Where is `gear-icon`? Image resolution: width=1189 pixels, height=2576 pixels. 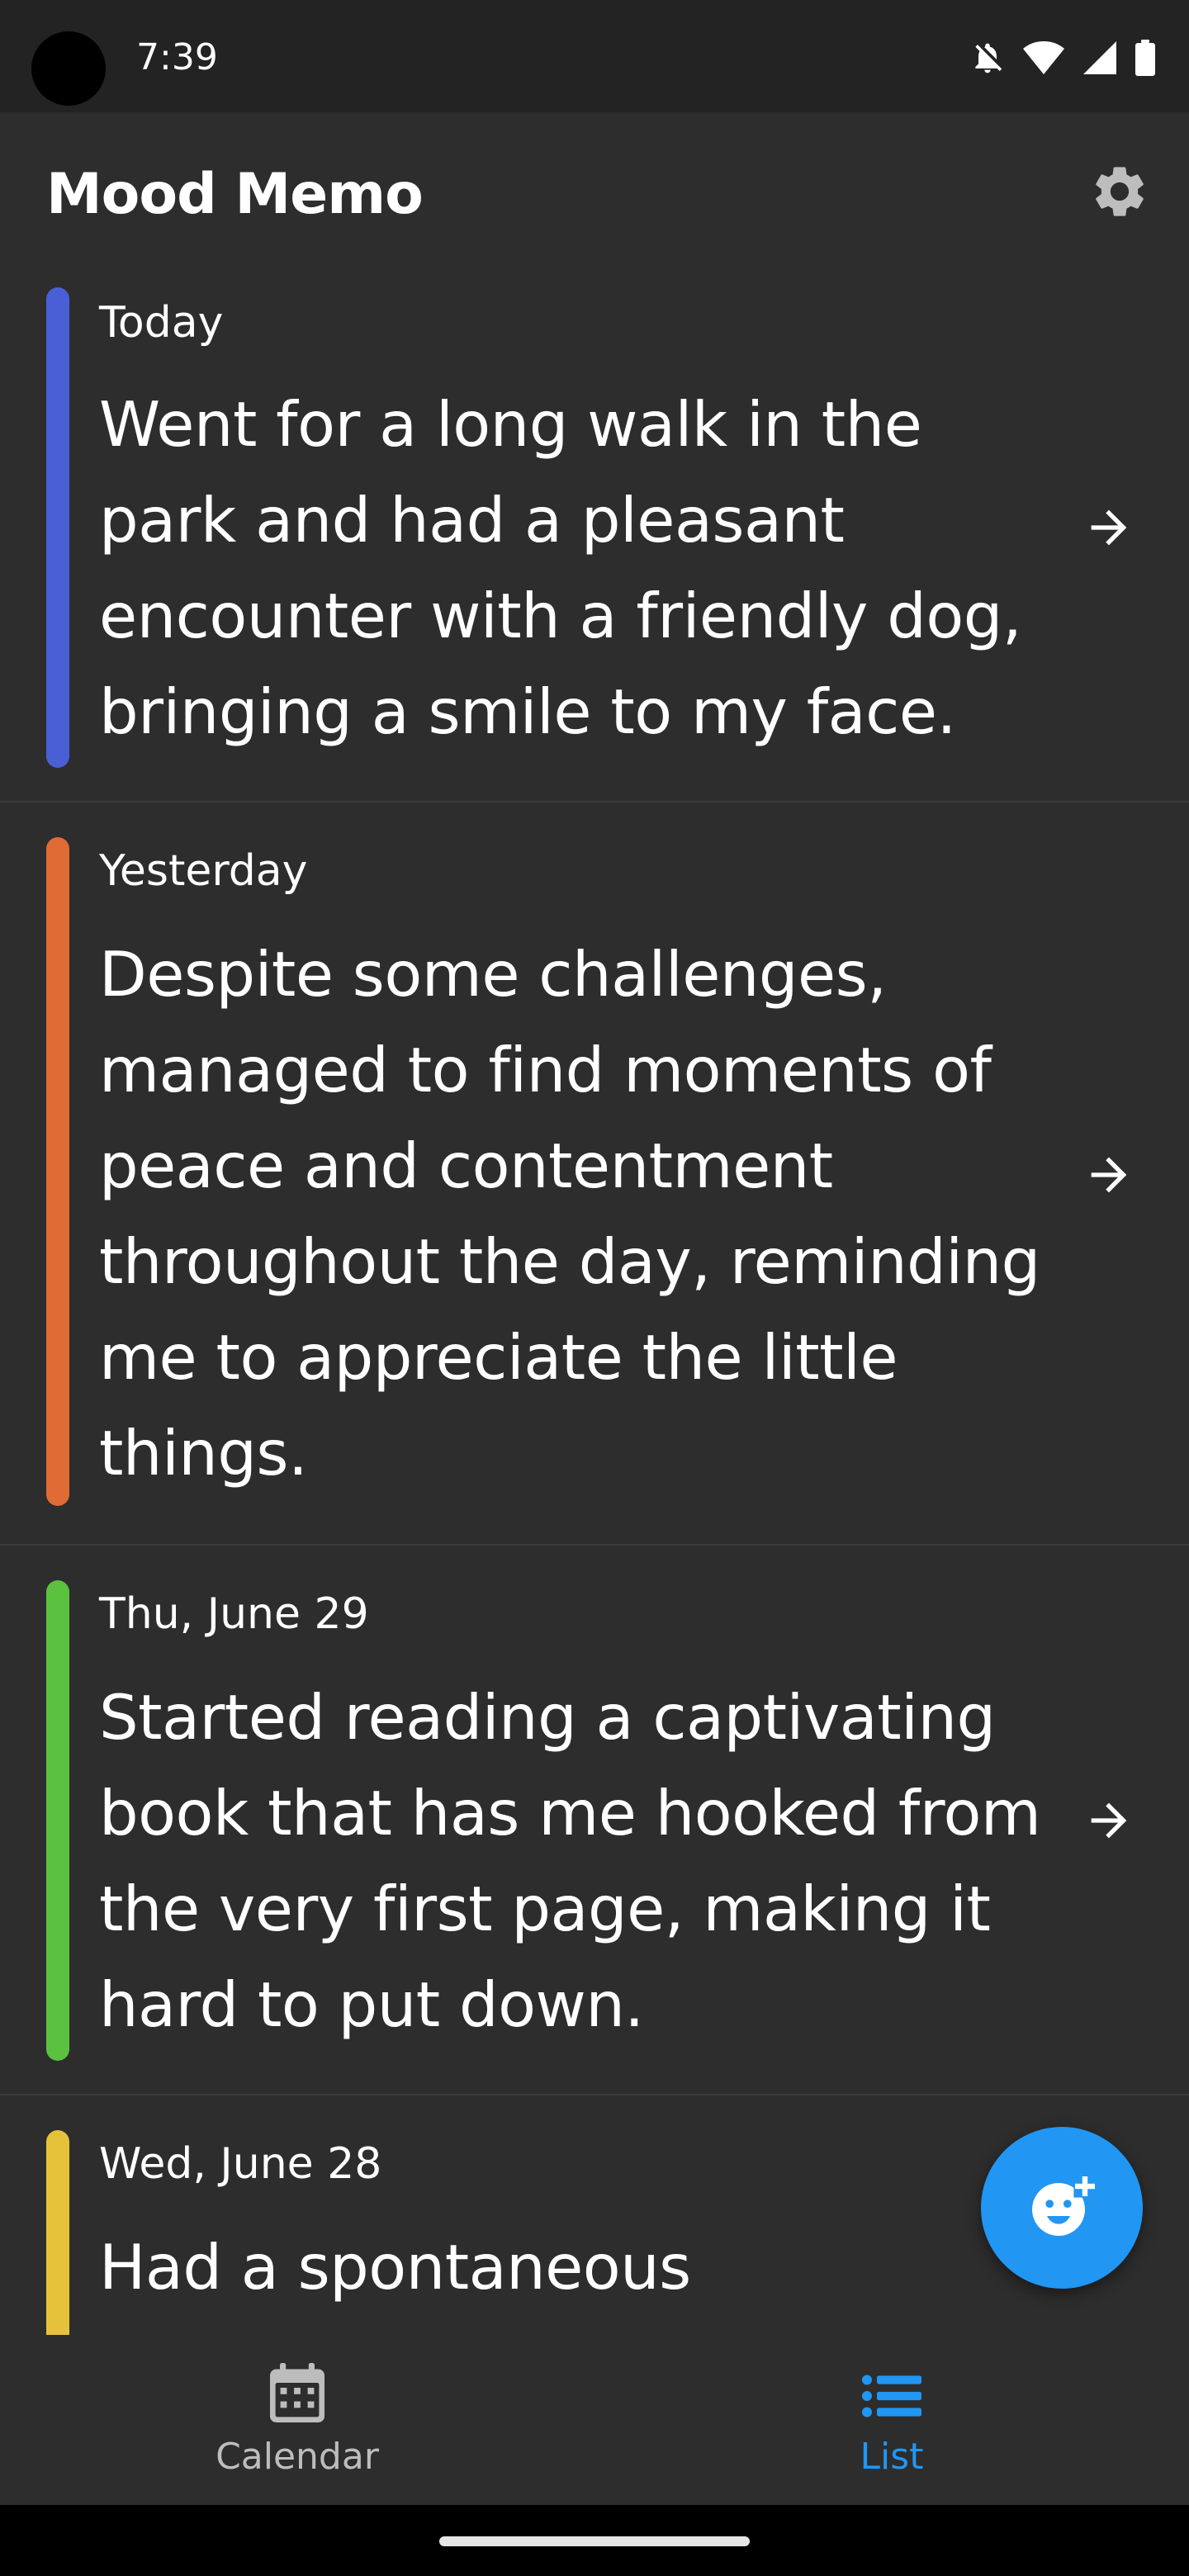
gear-icon is located at coordinates (1119, 193).